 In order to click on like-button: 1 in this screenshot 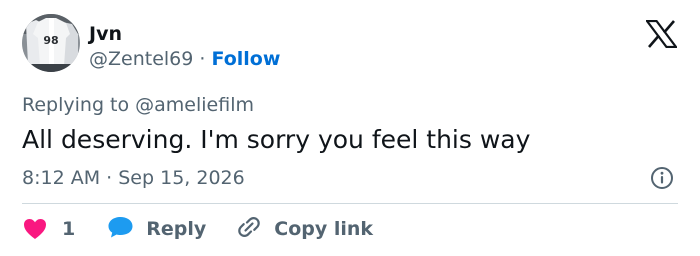, I will do `click(48, 229)`.